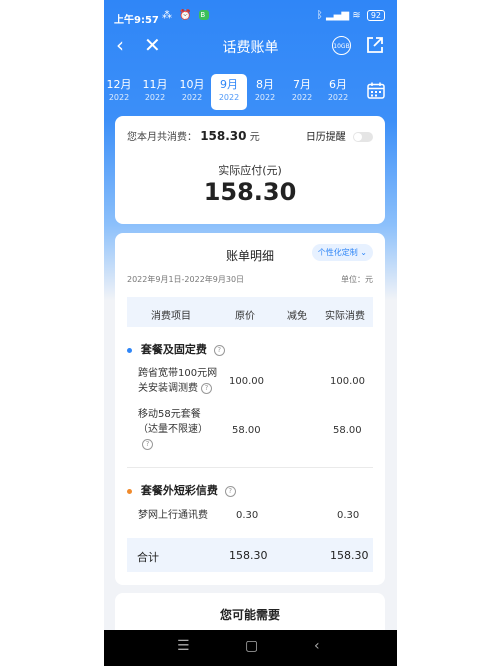 This screenshot has width=500, height=666. What do you see at coordinates (246, 381) in the screenshot?
I see `item-price: 100.00` at bounding box center [246, 381].